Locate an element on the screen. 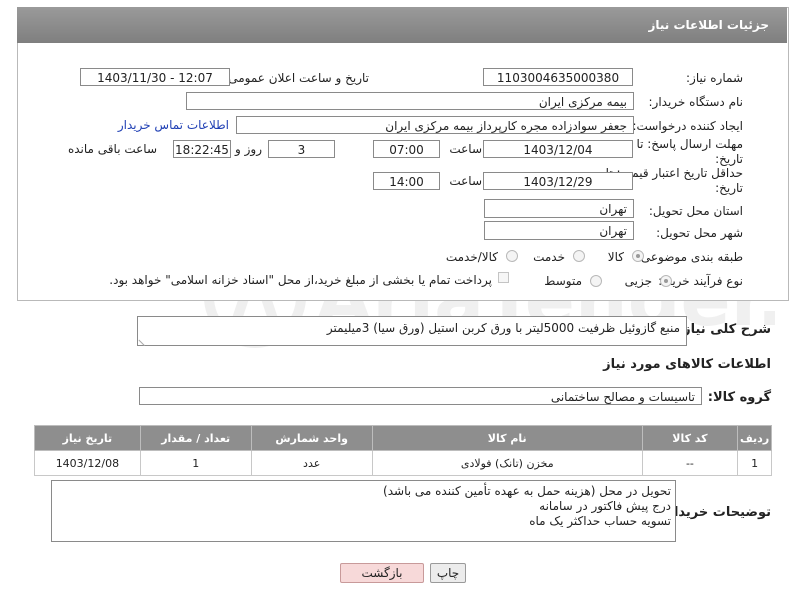 This screenshot has width=789, height=598. deadline-label-1: مهلت ارسال پاسخ: تا is located at coordinates (689, 144).